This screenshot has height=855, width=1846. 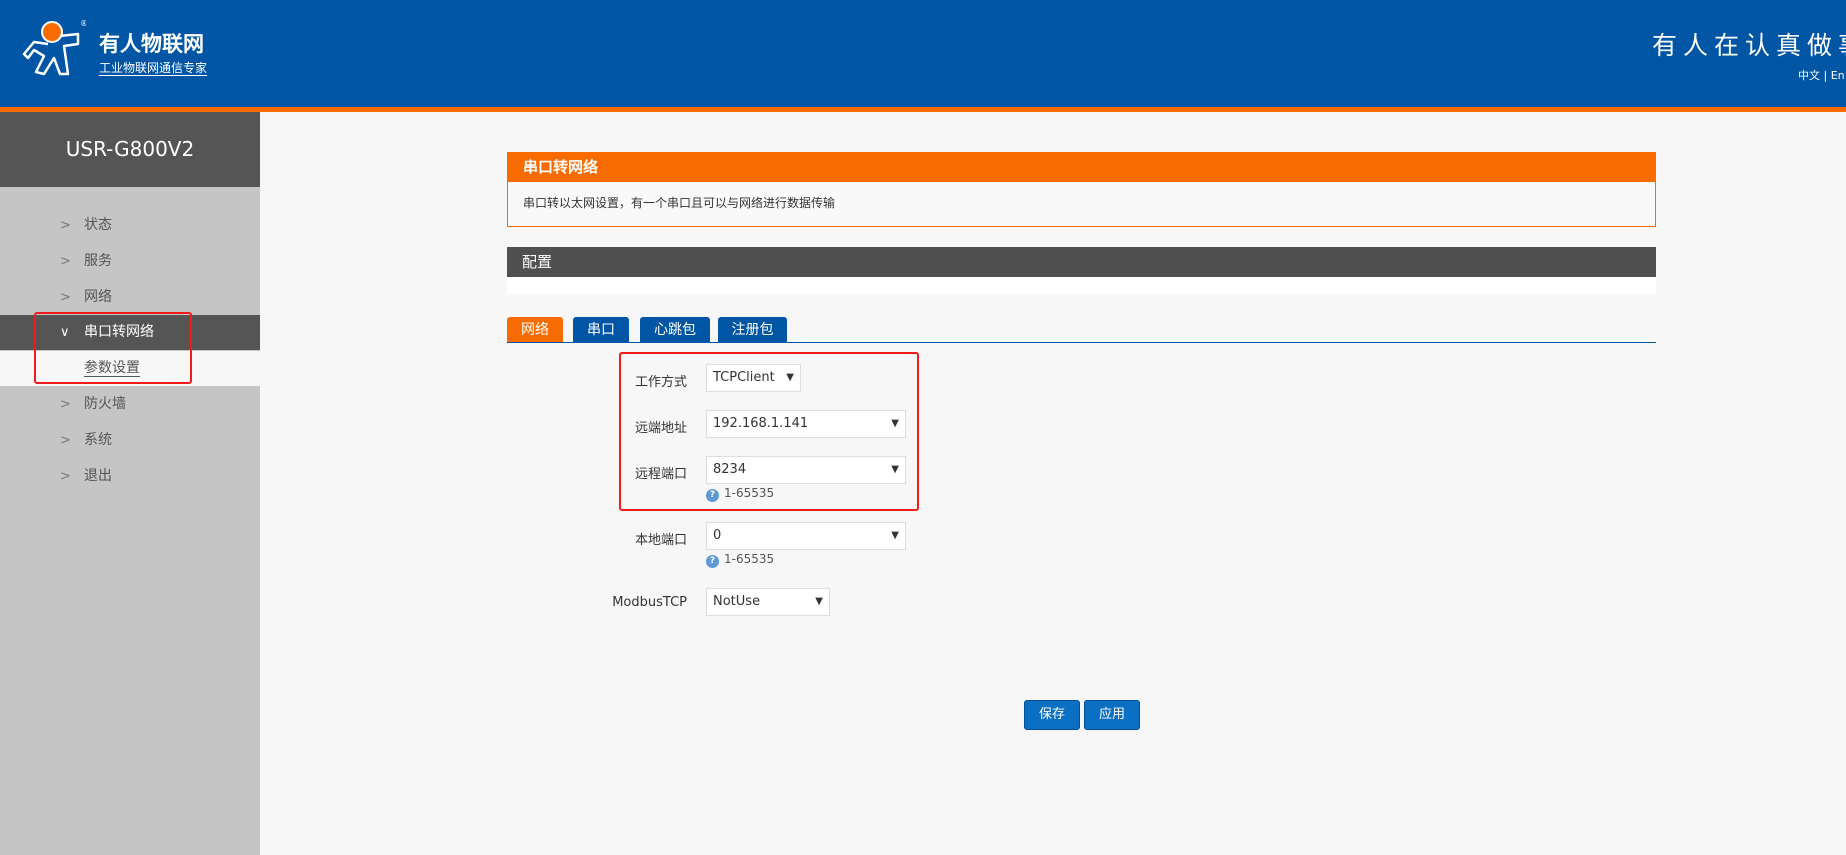 I want to click on work-mode-label: 工作方式, so click(x=660, y=382).